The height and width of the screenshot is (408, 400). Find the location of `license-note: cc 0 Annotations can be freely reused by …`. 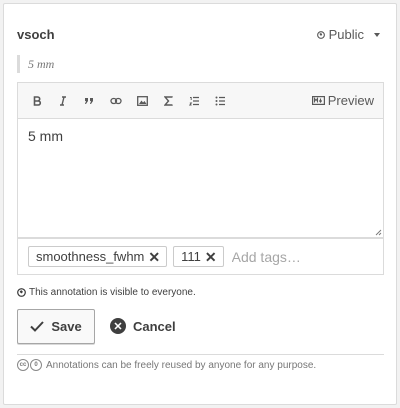

license-note: cc 0 Annotations can be freely reused by … is located at coordinates (166, 365).